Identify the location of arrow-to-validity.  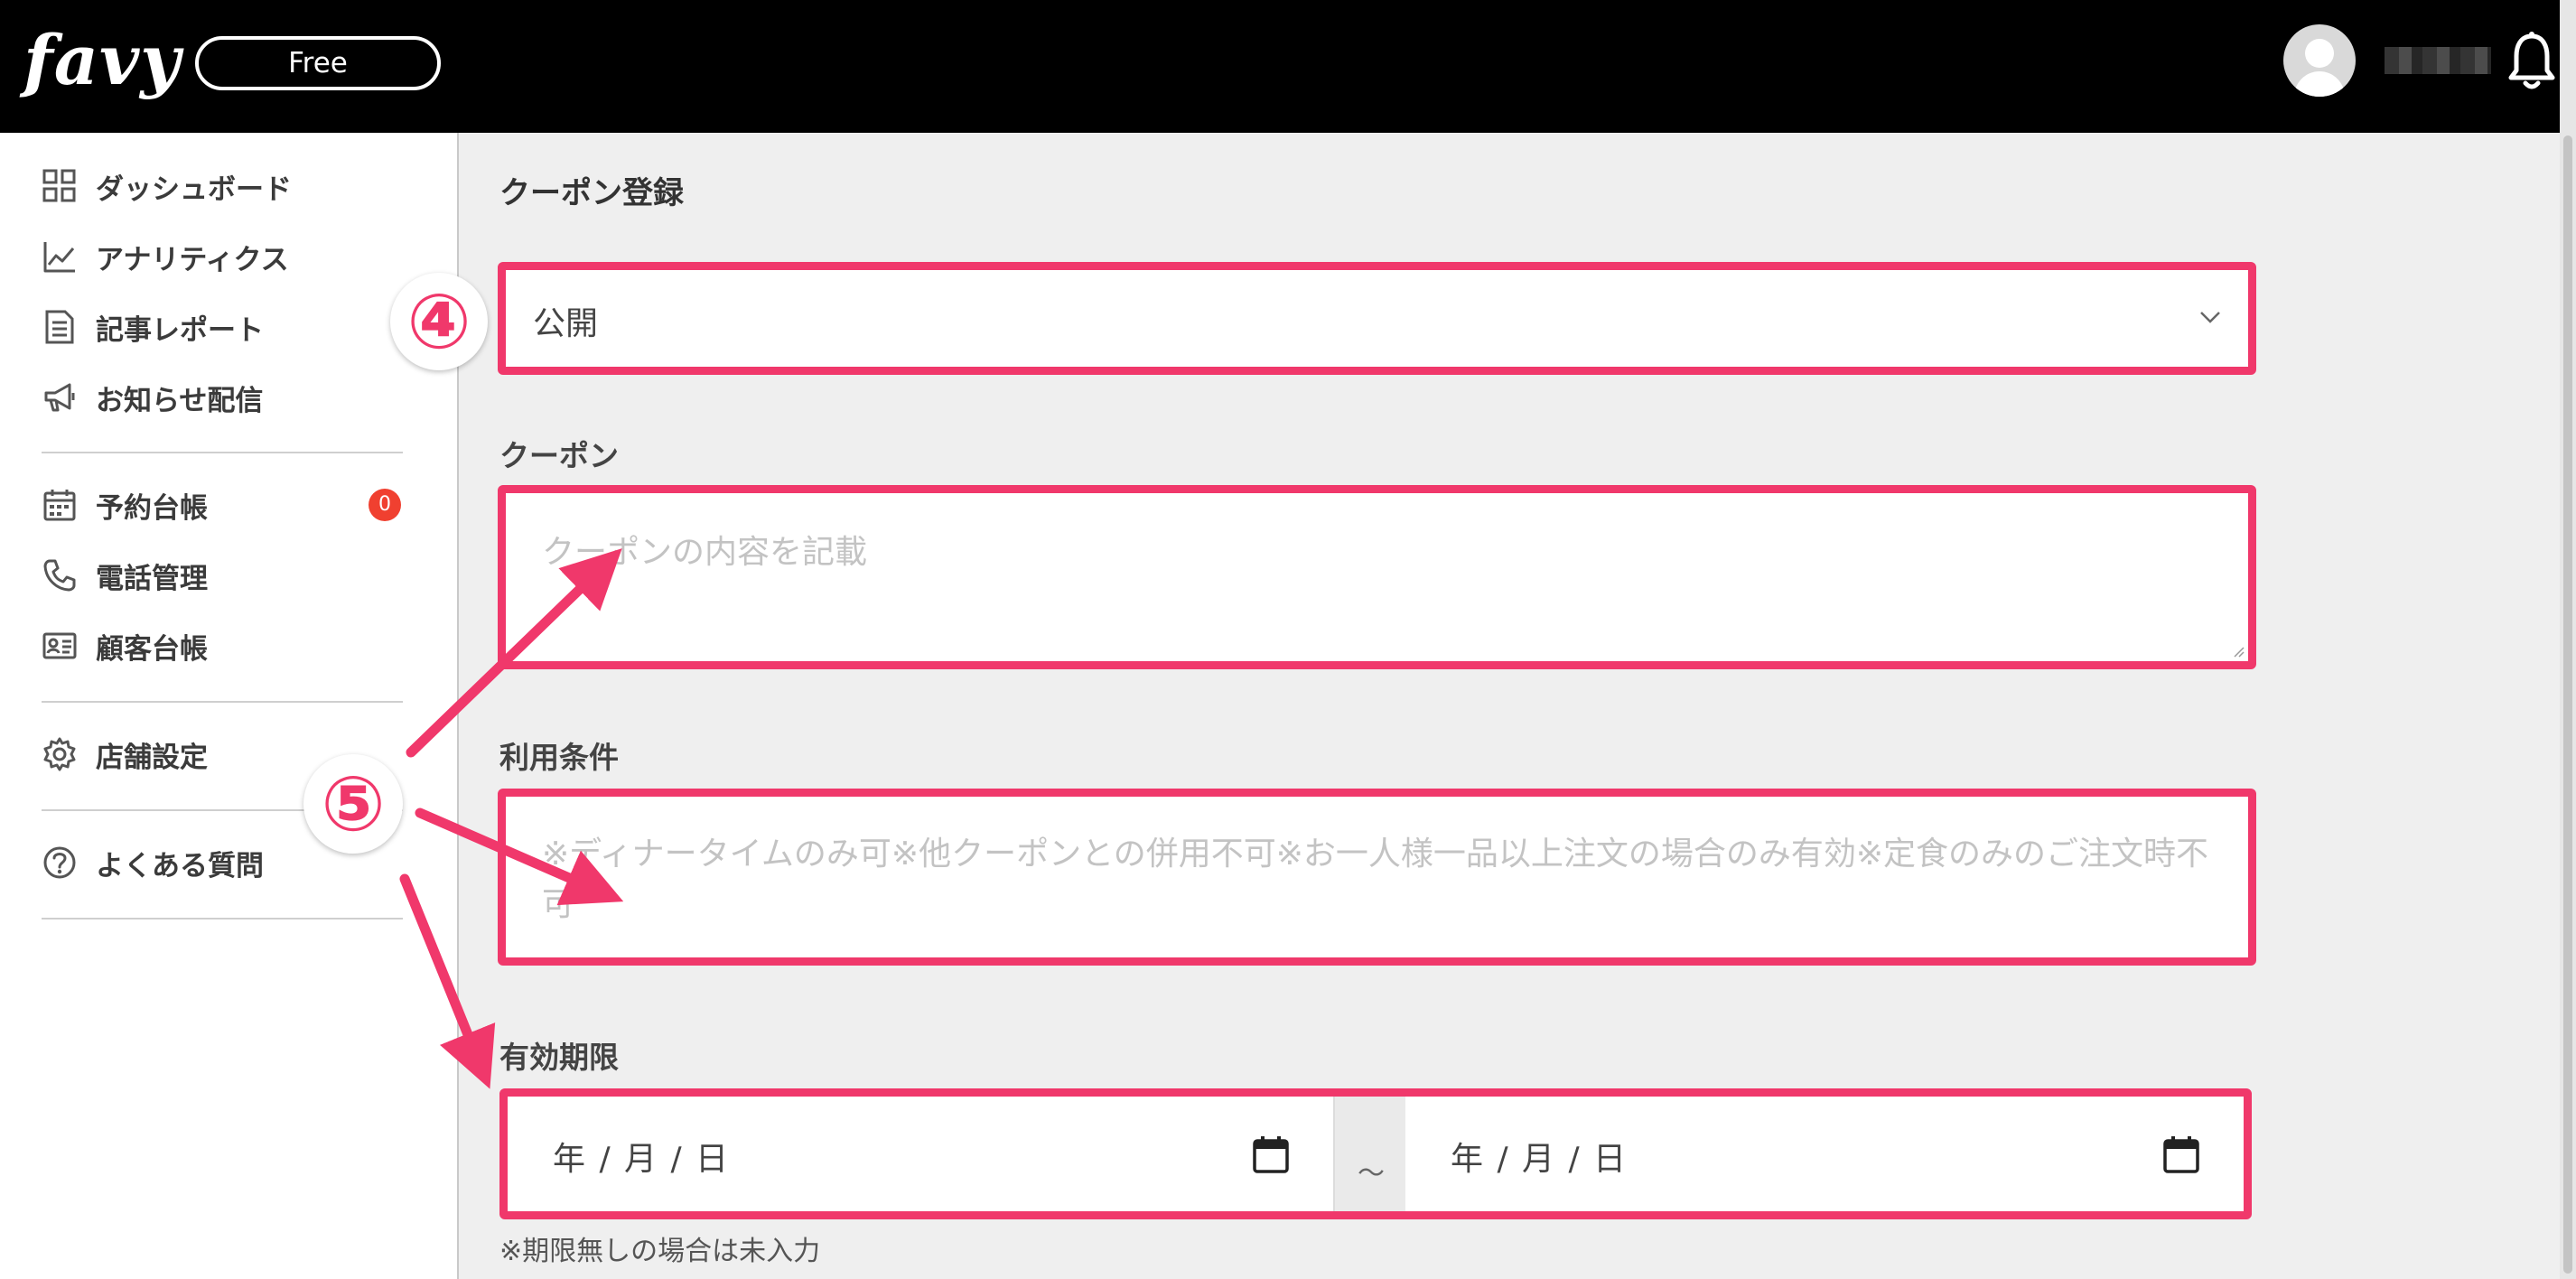
(447, 981).